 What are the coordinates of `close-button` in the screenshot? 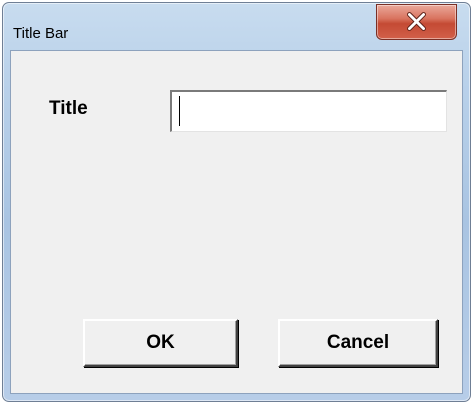 It's located at (416, 22).